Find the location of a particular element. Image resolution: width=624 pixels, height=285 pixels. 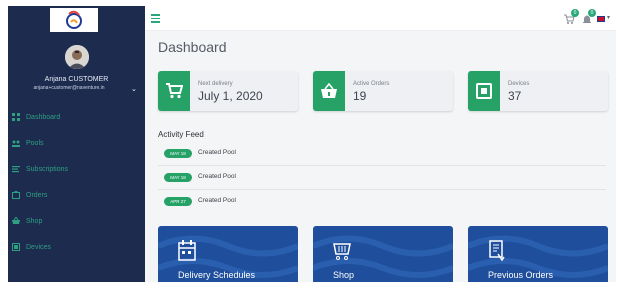

receipt-icon is located at coordinates (497, 251).